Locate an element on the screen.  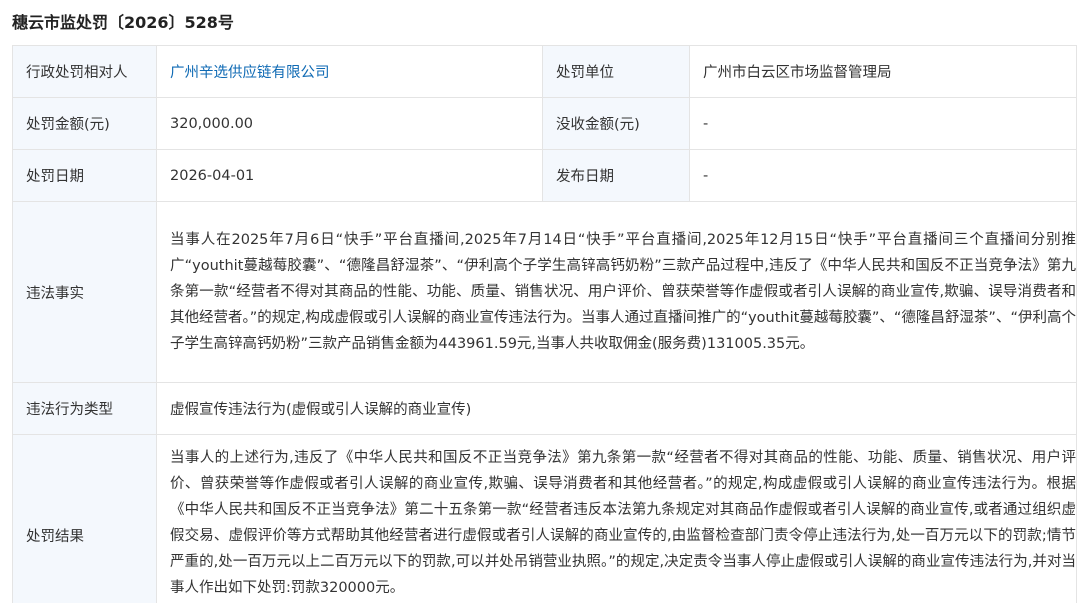
type-value: 虚假宣传违法行为(虚假或引人误解的商业宣传) is located at coordinates (616, 408).